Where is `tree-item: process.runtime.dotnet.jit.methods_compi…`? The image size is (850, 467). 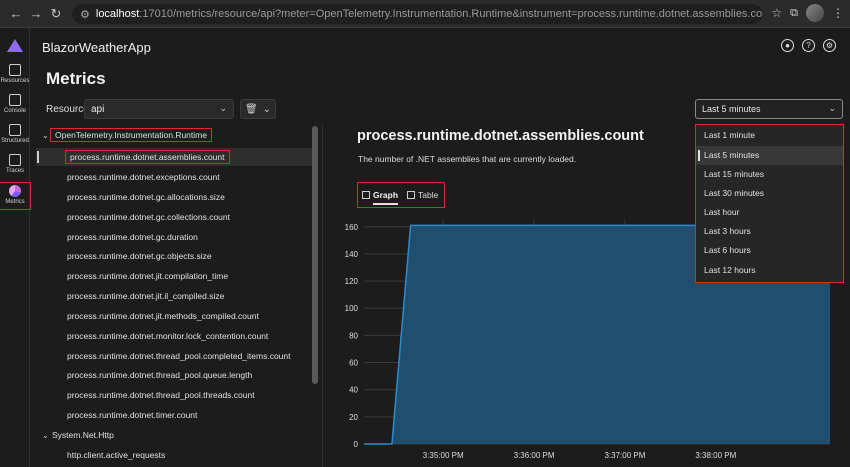
tree-item: process.runtime.dotnet.jit.methods_compi… is located at coordinates (163, 316).